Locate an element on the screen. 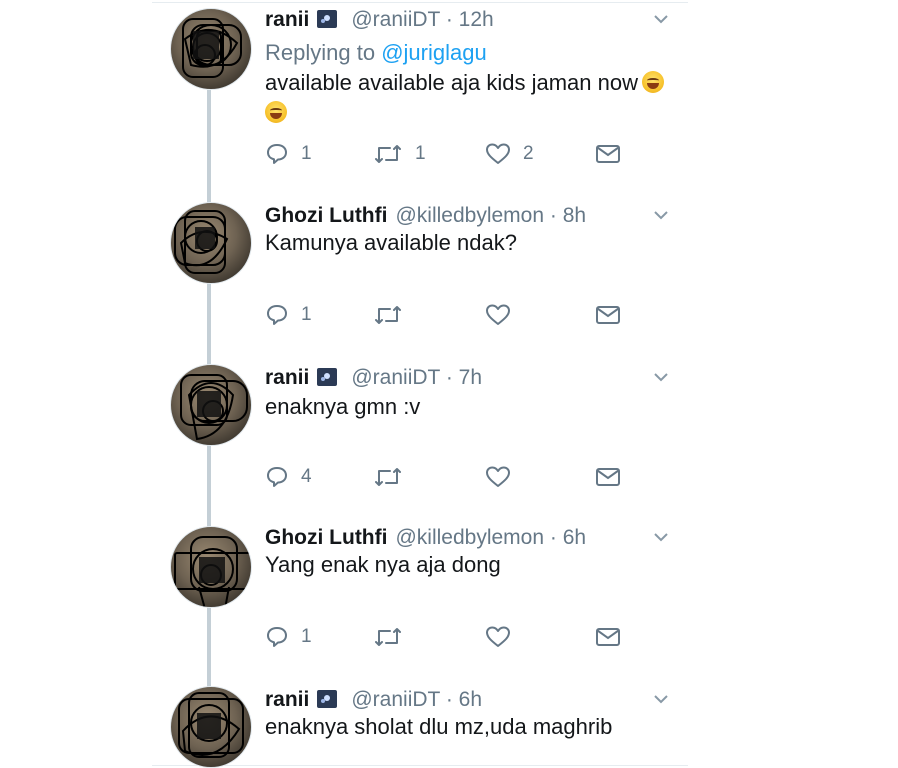 Image resolution: width=898 pixels, height=768 pixels. tweet-text: Kamunya available ndak? is located at coordinates (391, 242).